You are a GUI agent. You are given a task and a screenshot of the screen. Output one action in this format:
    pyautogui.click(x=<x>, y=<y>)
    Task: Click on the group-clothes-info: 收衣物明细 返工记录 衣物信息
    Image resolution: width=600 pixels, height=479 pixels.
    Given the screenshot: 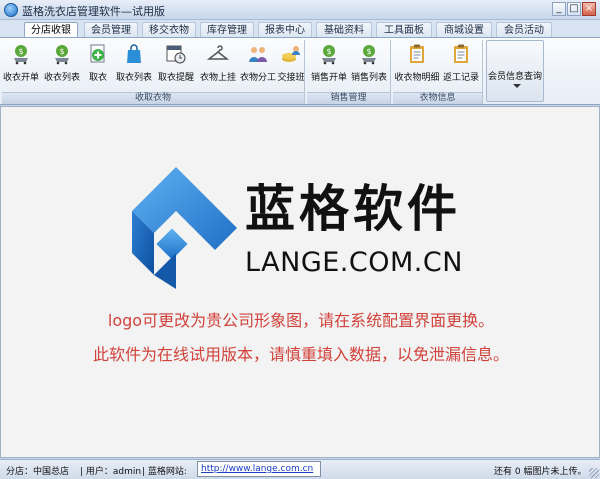 What is the action you would take?
    pyautogui.click(x=438, y=72)
    